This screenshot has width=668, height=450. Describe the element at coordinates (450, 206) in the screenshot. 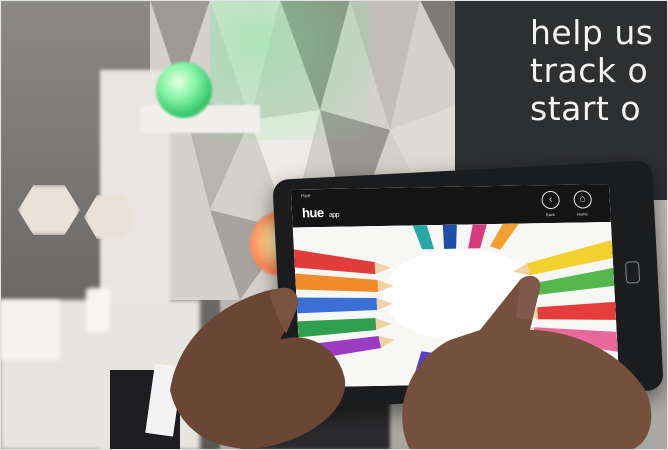

I see `app-header: Hue hue app ‹ Back ⌂ Home` at that location.